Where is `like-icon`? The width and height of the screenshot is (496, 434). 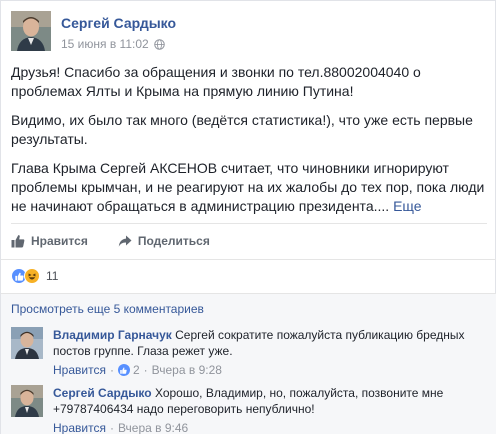 like-icon is located at coordinates (123, 370).